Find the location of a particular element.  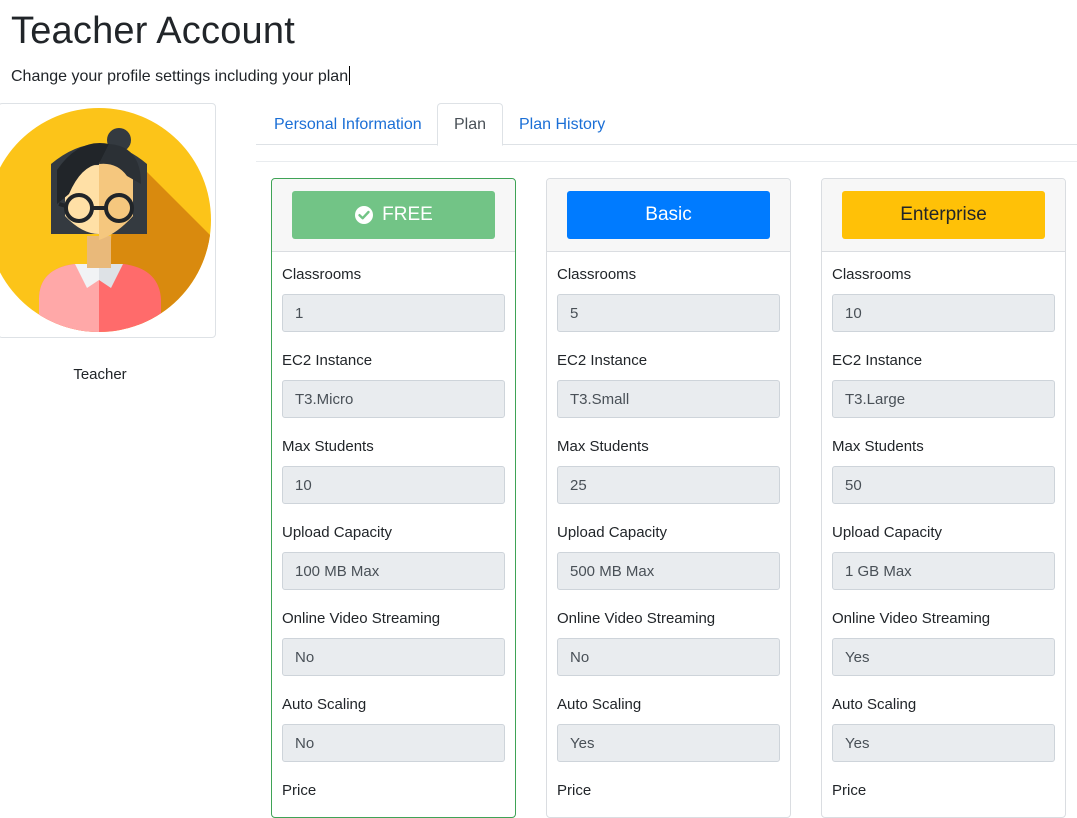

ec2-instance-field: T3.Micro is located at coordinates (393, 399).